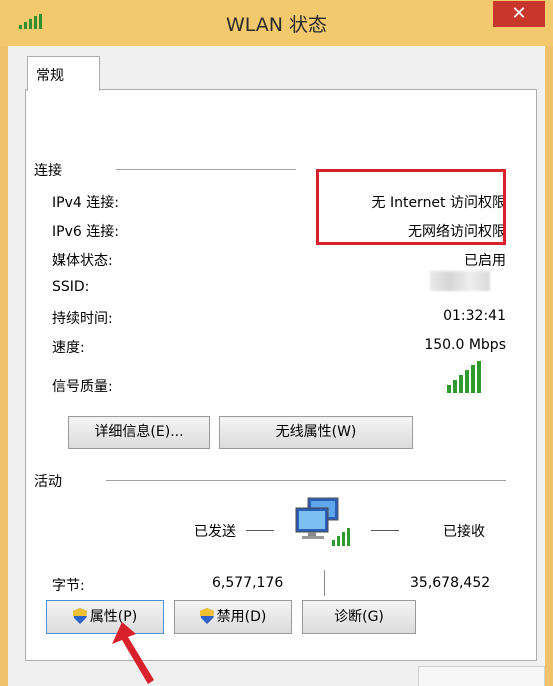 The image size is (553, 686). What do you see at coordinates (464, 377) in the screenshot?
I see `signal-strength-icon` at bounding box center [464, 377].